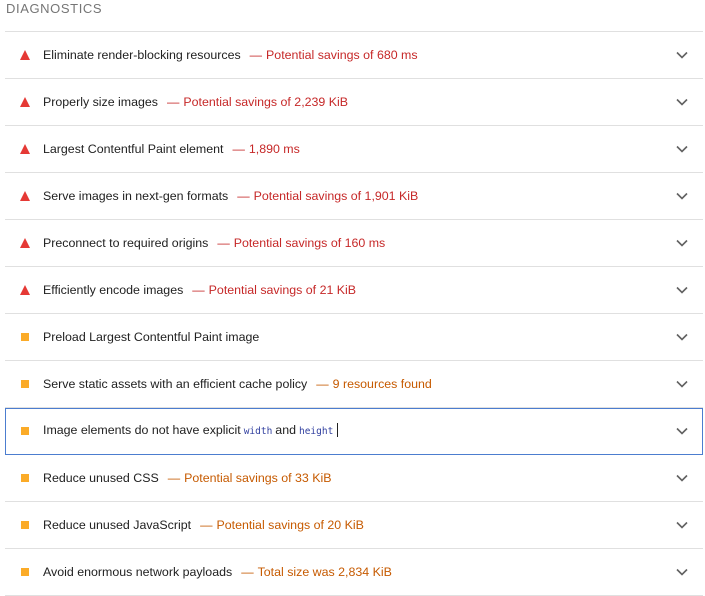 The image size is (705, 596). I want to click on audit-detail: 1,890 ms, so click(274, 149).